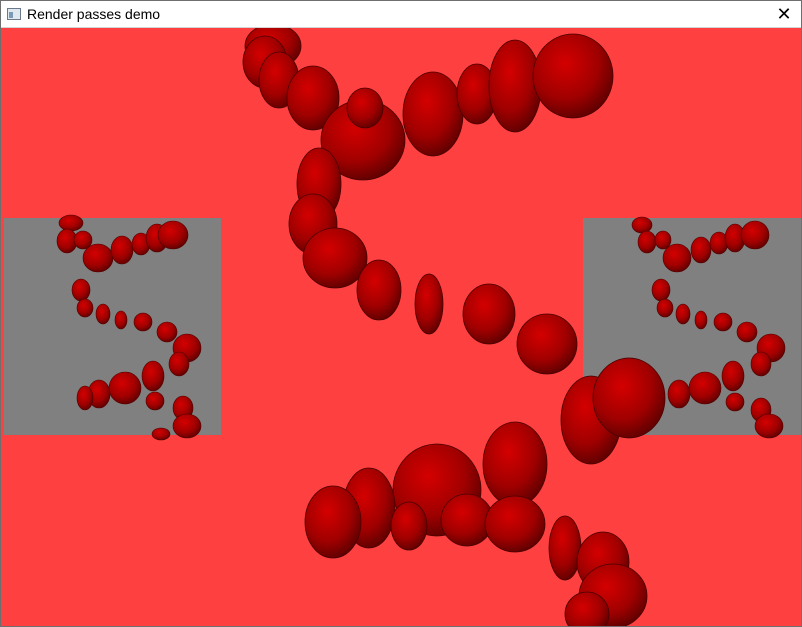 The height and width of the screenshot is (627, 802). Describe the element at coordinates (94, 14) in the screenshot. I see `window-title: Render passes demo` at that location.